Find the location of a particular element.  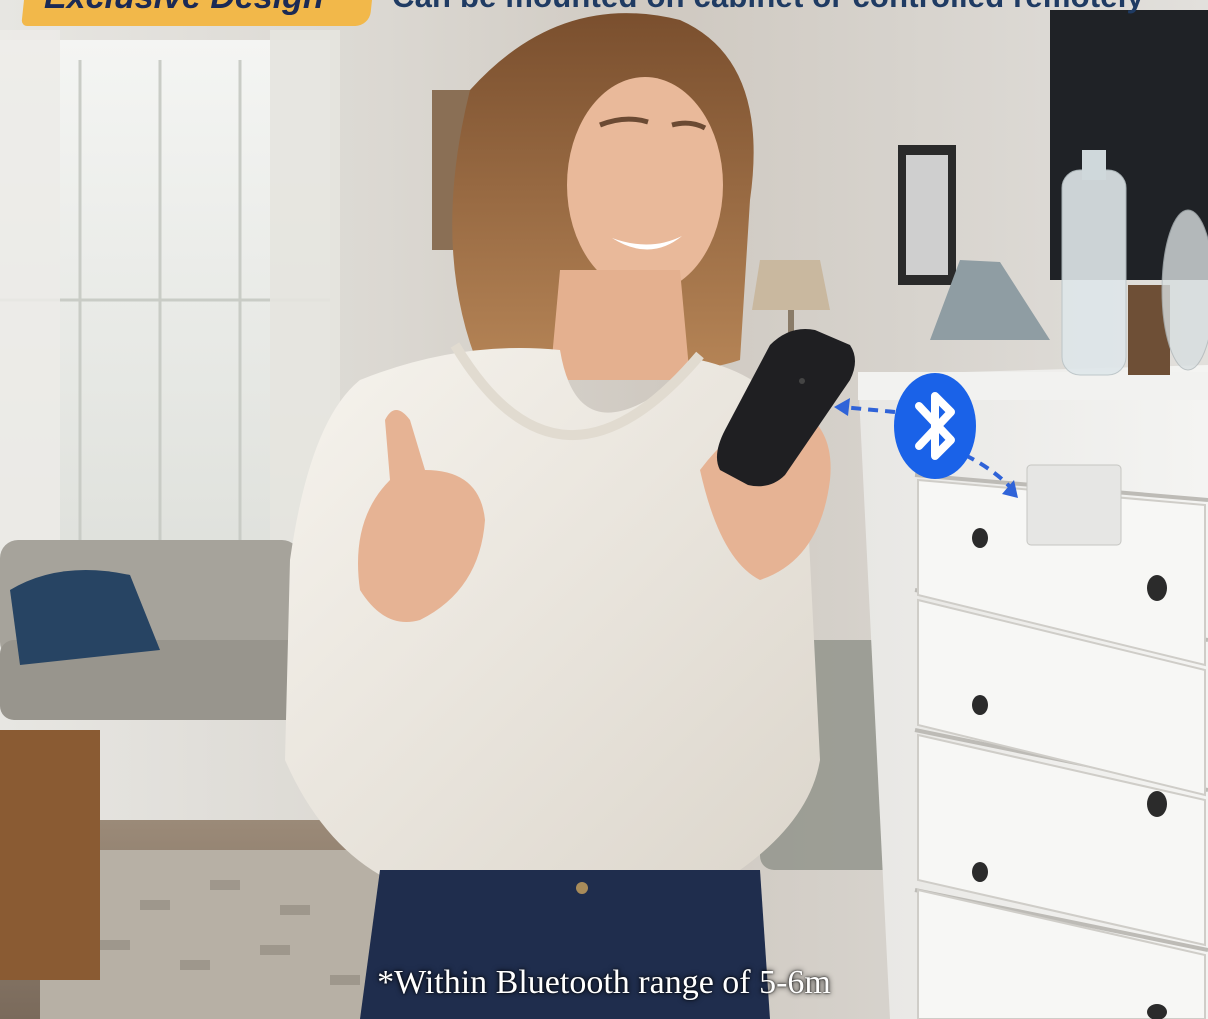

side-table is located at coordinates (50, 855).